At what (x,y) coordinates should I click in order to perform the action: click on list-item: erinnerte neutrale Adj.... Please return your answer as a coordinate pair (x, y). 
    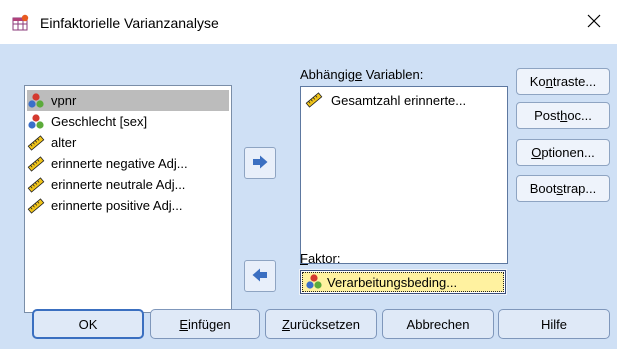
    Looking at the image, I should click on (107, 184).